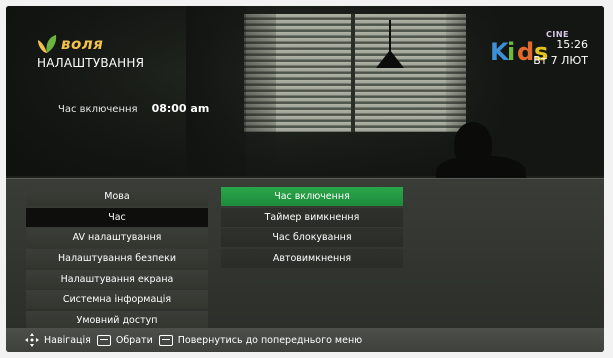  What do you see at coordinates (134, 340) in the screenshot?
I see `hint-select-label: Обрати` at bounding box center [134, 340].